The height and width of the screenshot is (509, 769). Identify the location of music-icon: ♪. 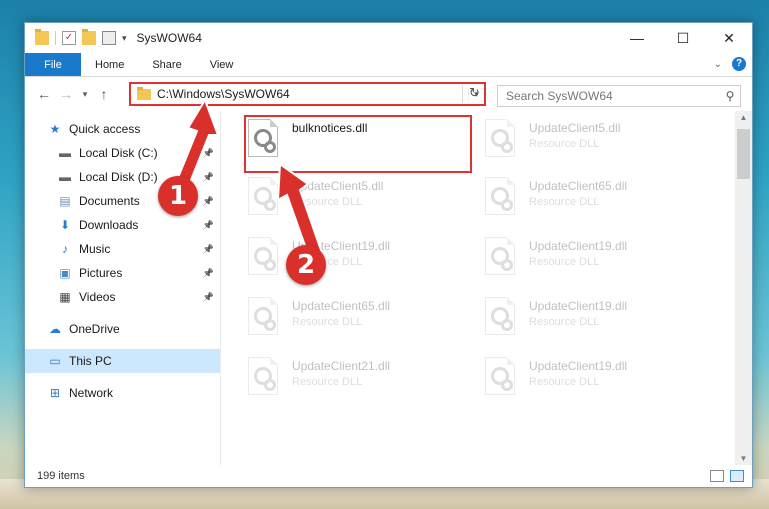
(65, 249).